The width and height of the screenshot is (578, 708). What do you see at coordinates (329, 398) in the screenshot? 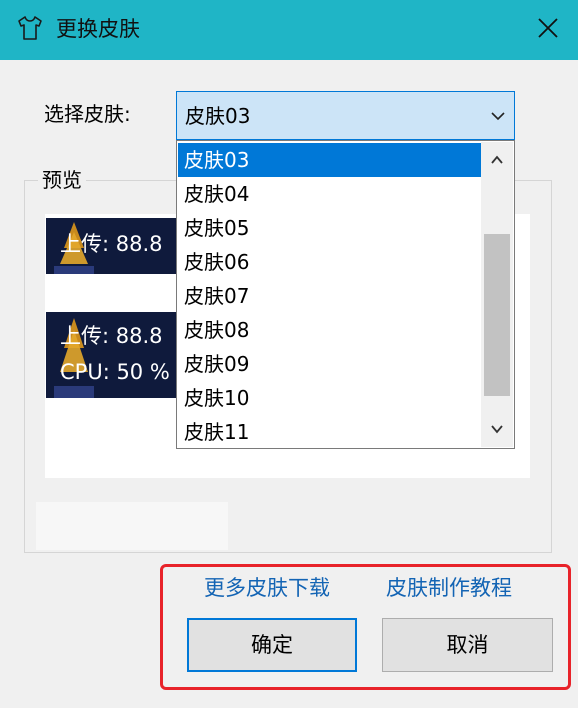
I see `dropdown-item: 皮肤10` at bounding box center [329, 398].